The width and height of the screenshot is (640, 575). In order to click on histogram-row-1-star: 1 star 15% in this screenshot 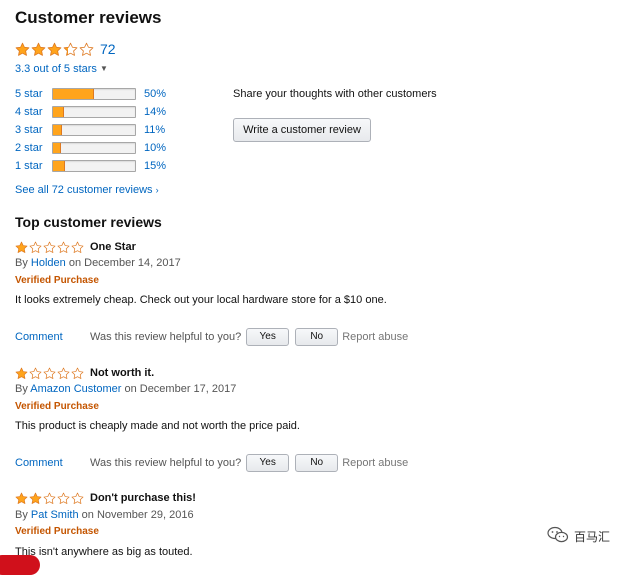, I will do `click(90, 166)`.